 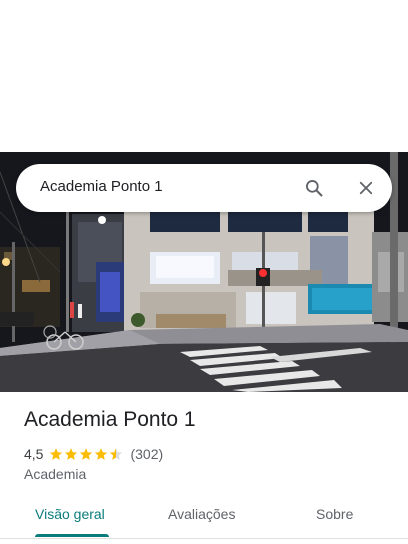 What do you see at coordinates (55, 474) in the screenshot?
I see `place-category: Academia` at bounding box center [55, 474].